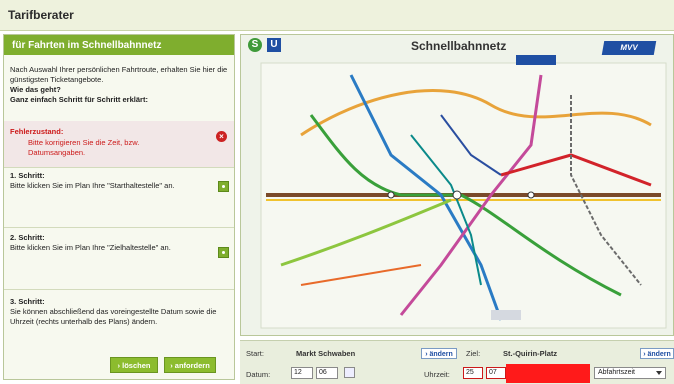 The width and height of the screenshot is (674, 384). I want to click on intro-question: Wie das geht?, so click(35, 89).